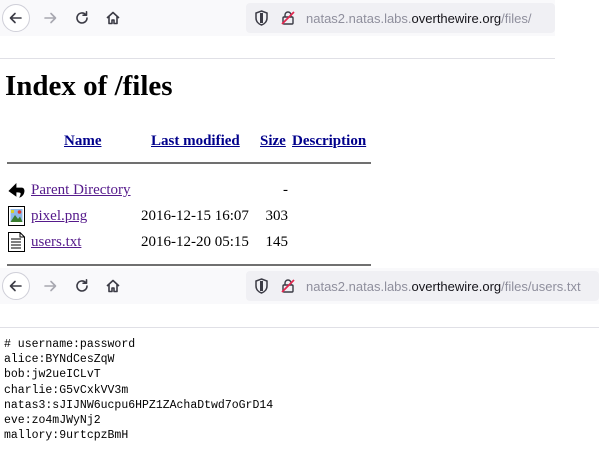 The height and width of the screenshot is (449, 599). Describe the element at coordinates (52, 421) in the screenshot. I see `file-line: eve:zo4mJWyNj2` at that location.